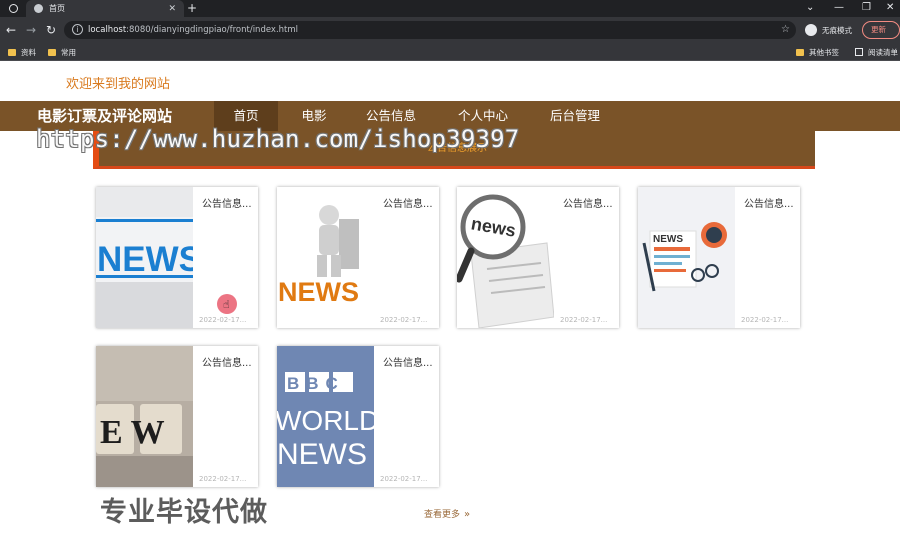 This screenshot has width=900, height=539. What do you see at coordinates (811, 30) in the screenshot?
I see `incognito-icon` at bounding box center [811, 30].